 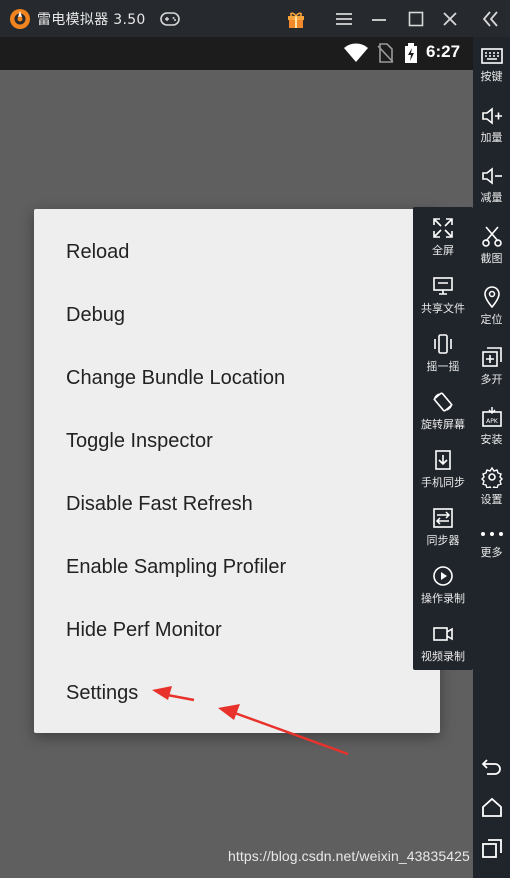 What do you see at coordinates (491, 176) in the screenshot?
I see `volume-down-icon` at bounding box center [491, 176].